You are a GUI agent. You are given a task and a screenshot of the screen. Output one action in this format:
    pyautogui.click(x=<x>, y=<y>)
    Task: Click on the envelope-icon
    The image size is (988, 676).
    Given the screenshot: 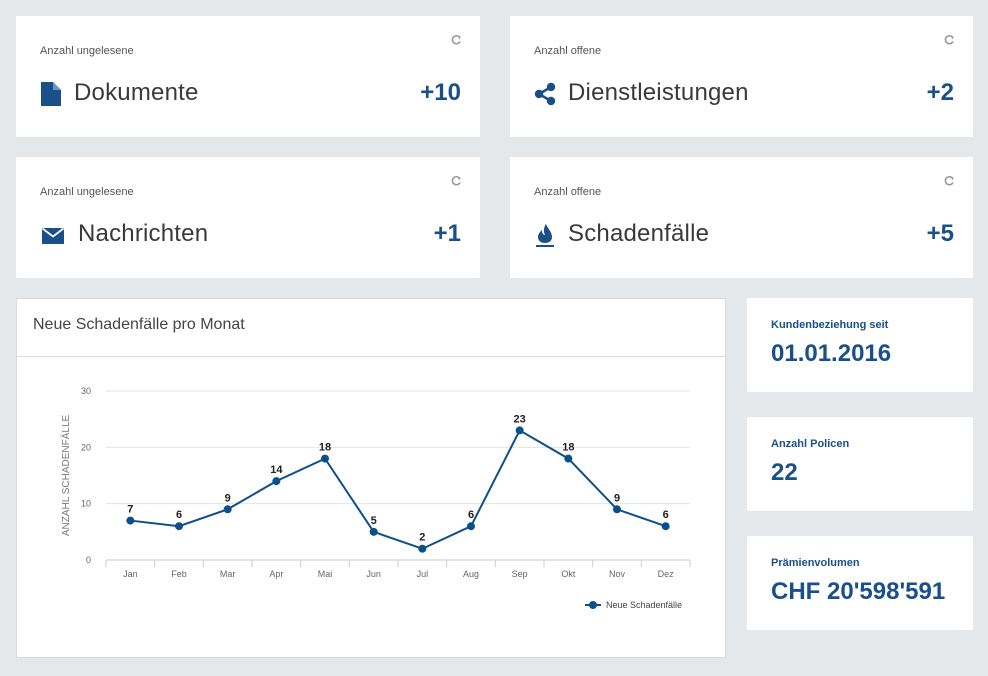 What is the action you would take?
    pyautogui.click(x=53, y=235)
    